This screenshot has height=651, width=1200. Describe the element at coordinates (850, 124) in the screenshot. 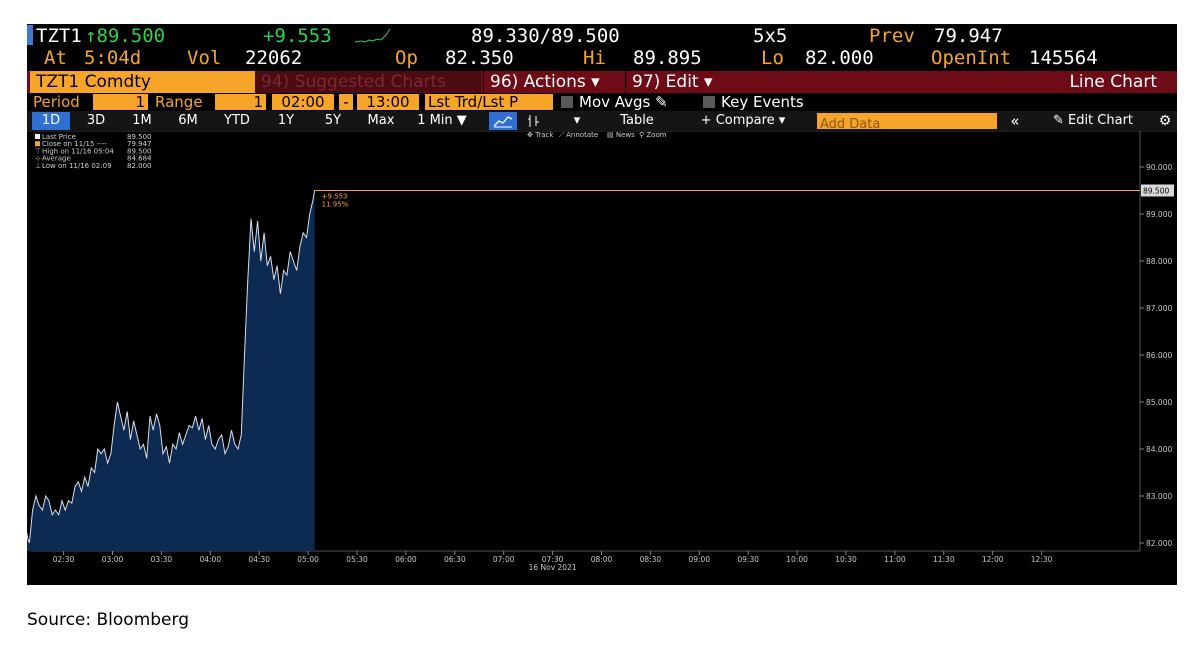

I see `add-data-placeholder: Add Data` at that location.